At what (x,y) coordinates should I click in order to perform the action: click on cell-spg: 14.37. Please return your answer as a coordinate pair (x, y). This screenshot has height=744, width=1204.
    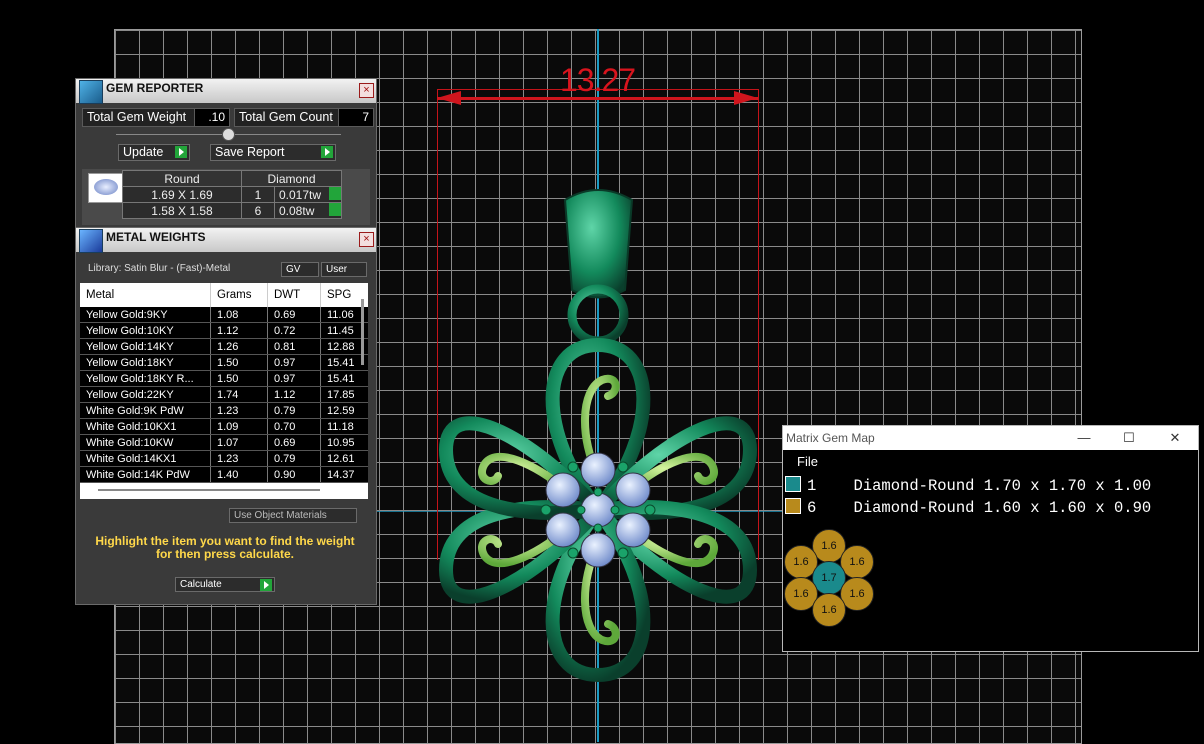
    Looking at the image, I should click on (344, 474).